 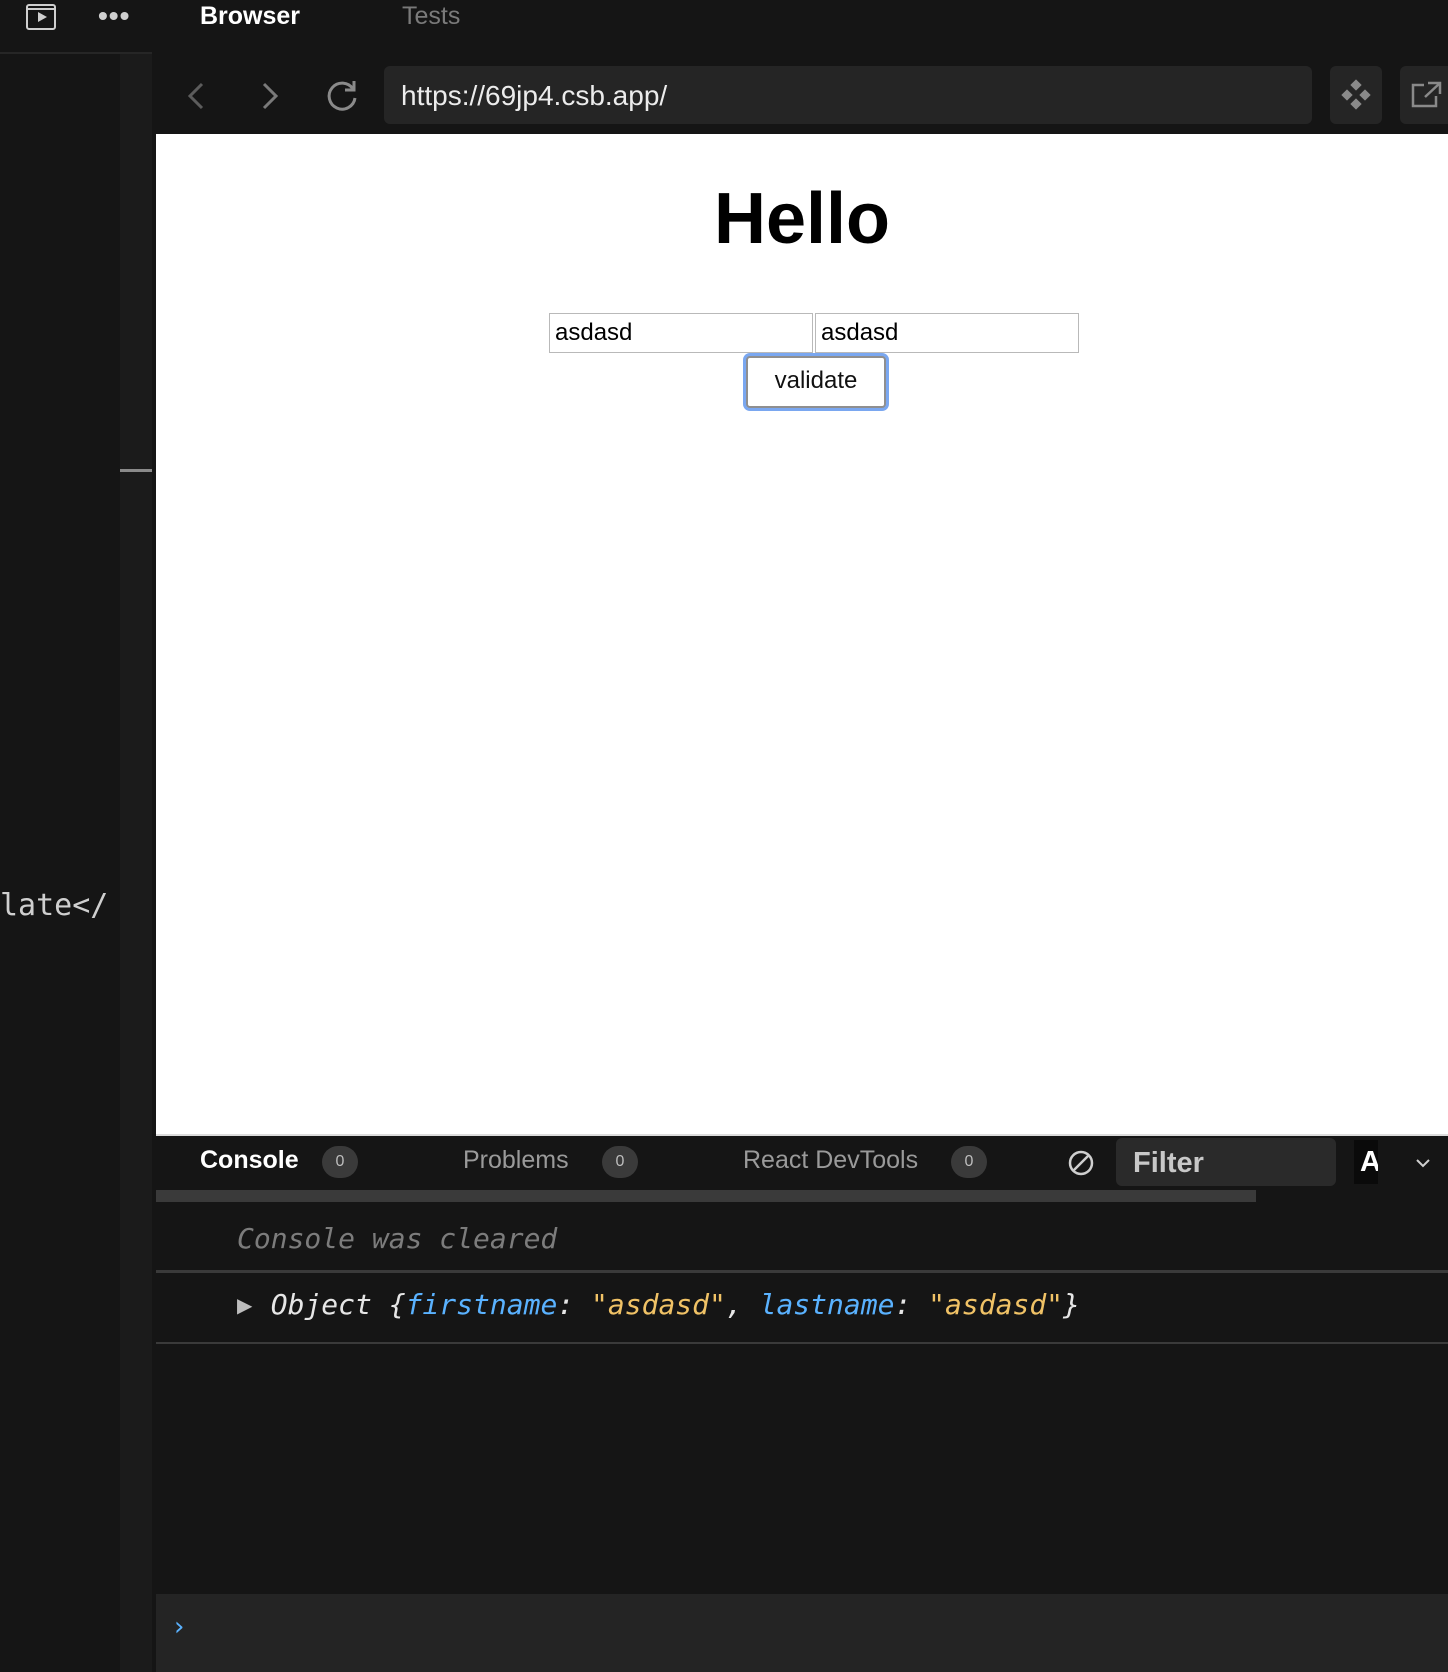 What do you see at coordinates (41, 17) in the screenshot?
I see `panel-toggle-icon` at bounding box center [41, 17].